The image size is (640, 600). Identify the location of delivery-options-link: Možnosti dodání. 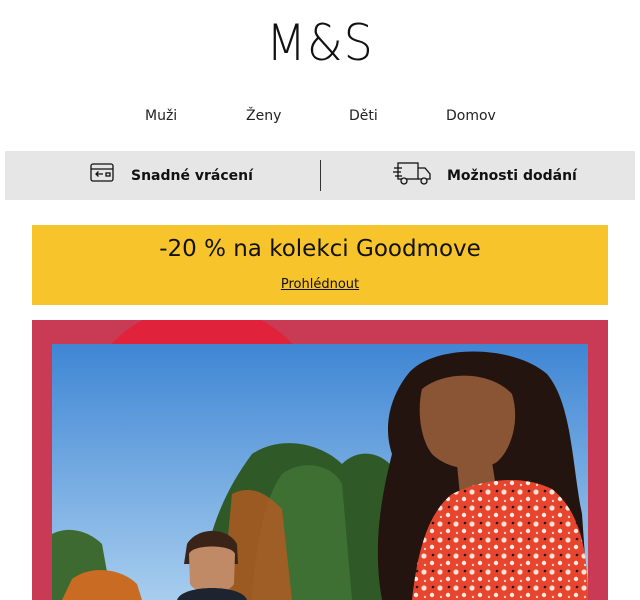
(485, 175).